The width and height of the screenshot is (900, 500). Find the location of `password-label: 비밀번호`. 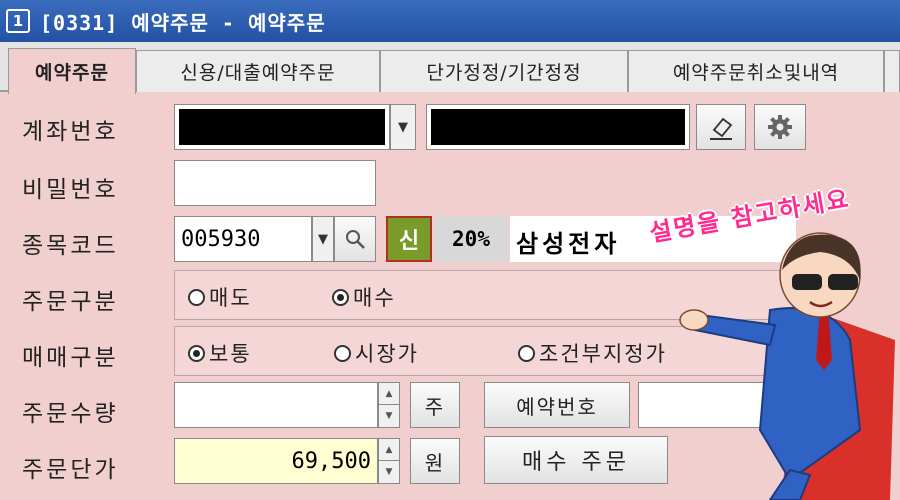

password-label: 비밀번호 is located at coordinates (70, 190).